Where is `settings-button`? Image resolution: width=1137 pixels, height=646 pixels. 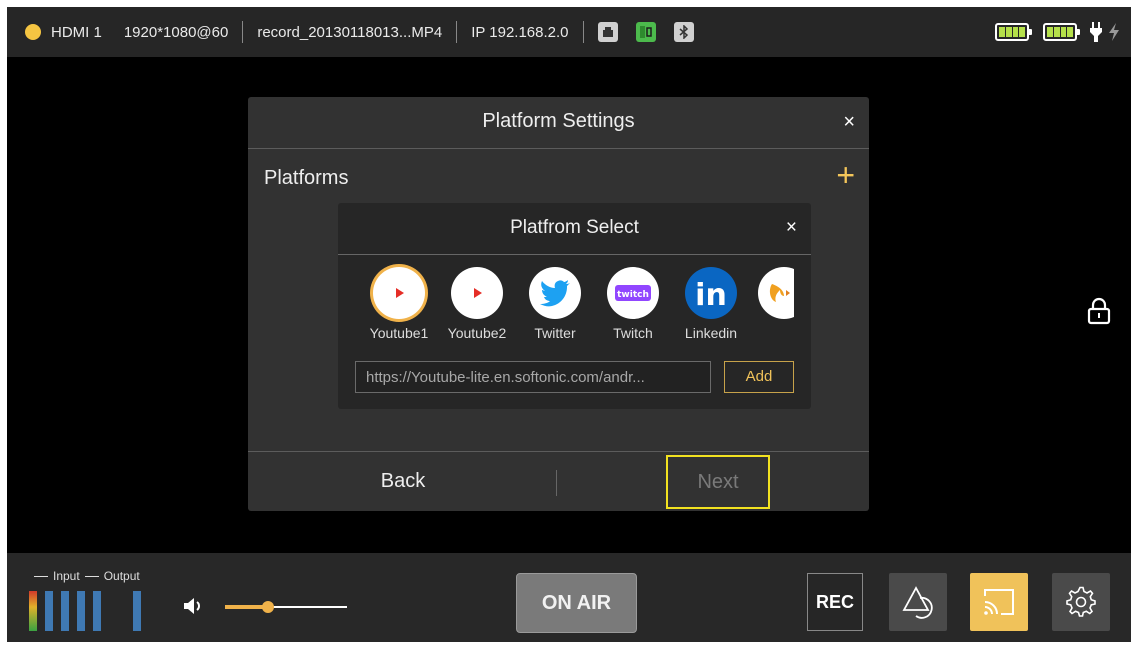
settings-button is located at coordinates (1081, 602).